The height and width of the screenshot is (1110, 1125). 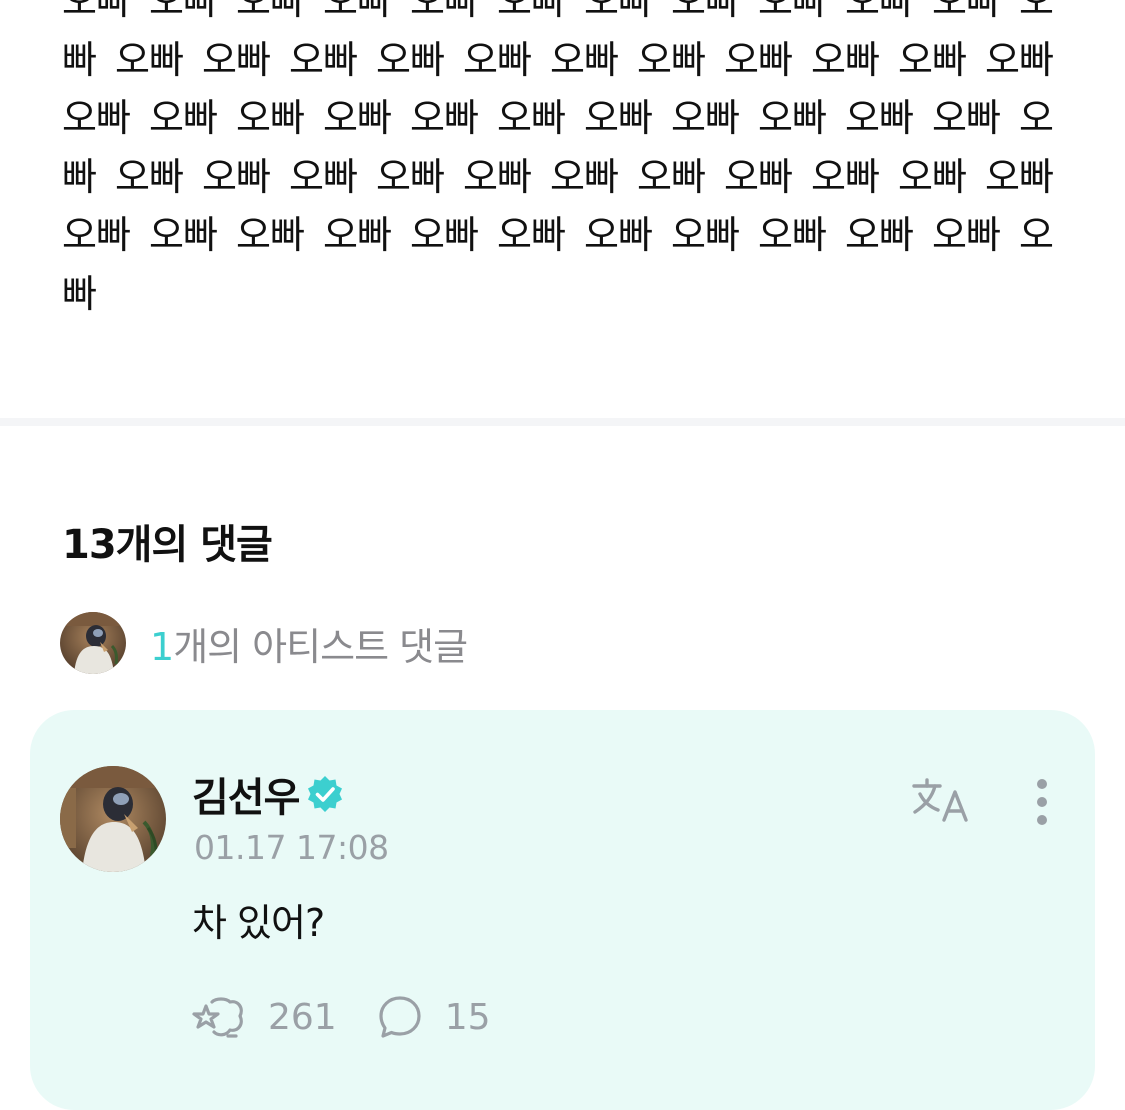 What do you see at coordinates (258, 923) in the screenshot?
I see `comment-text: 차 있어?` at bounding box center [258, 923].